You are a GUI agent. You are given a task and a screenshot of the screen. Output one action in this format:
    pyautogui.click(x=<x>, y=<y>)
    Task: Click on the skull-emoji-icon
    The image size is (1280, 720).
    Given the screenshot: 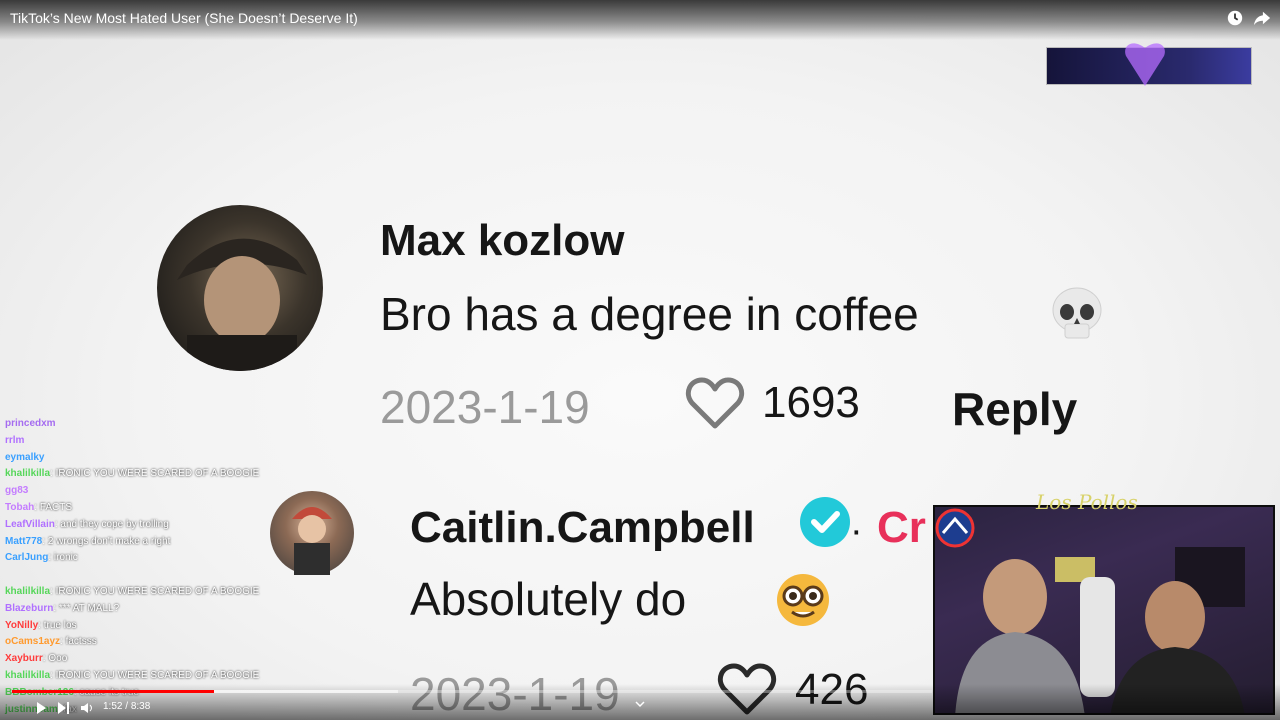 What is the action you would take?
    pyautogui.click(x=1077, y=313)
    